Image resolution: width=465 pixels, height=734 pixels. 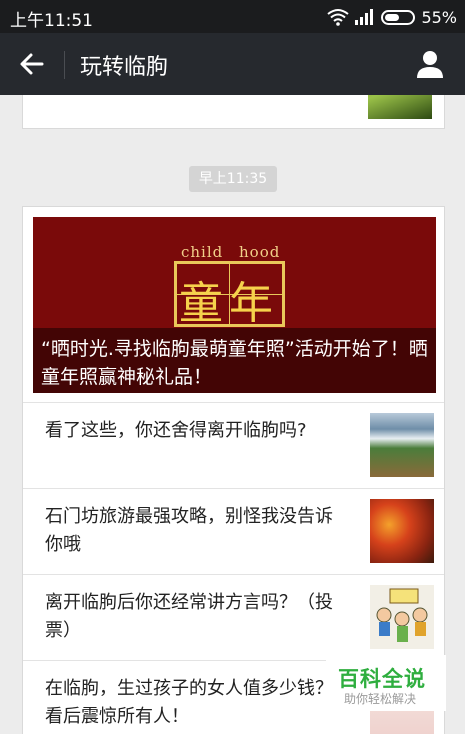 I want to click on status-icons: 55%, so click(x=392, y=17).